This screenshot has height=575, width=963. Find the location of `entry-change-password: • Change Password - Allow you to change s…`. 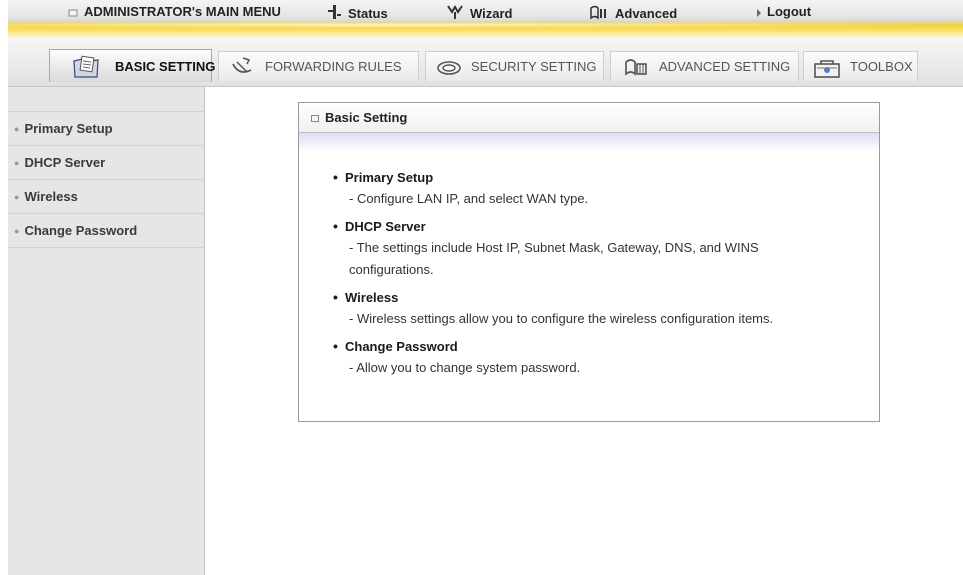

entry-change-password: • Change Password - Allow you to change s… is located at coordinates (606, 357).